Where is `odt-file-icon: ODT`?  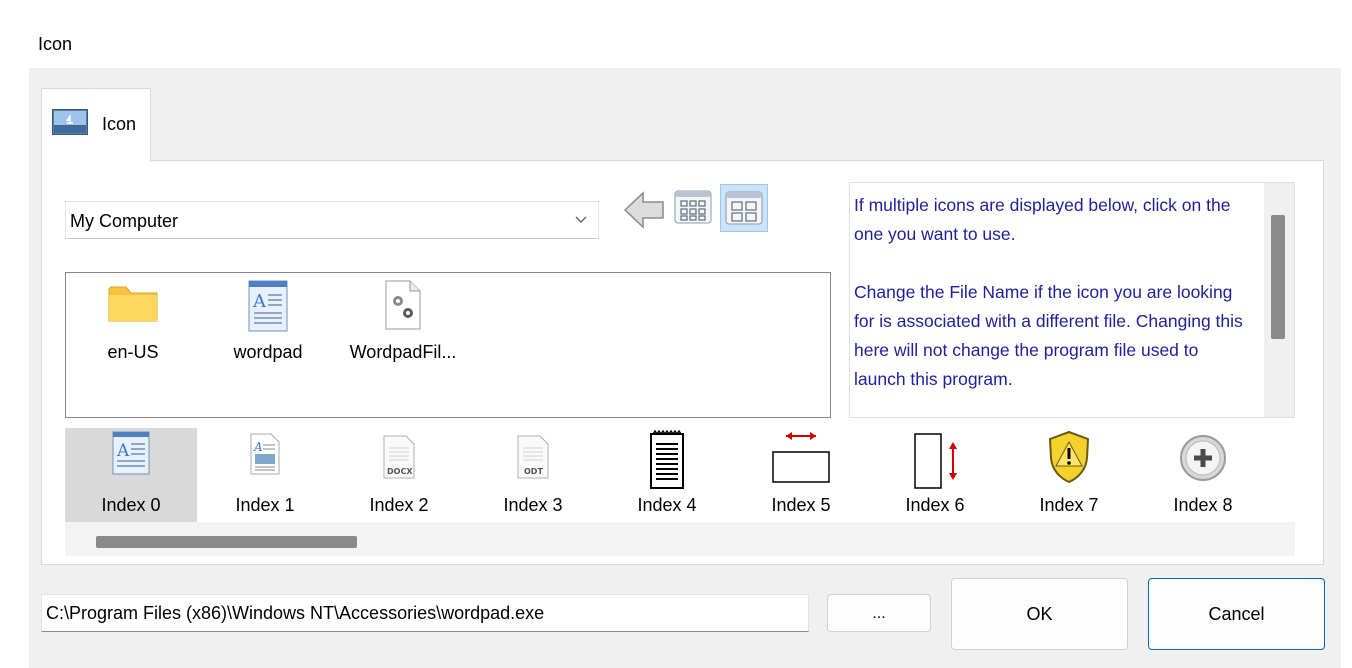 odt-file-icon: ODT is located at coordinates (533, 457).